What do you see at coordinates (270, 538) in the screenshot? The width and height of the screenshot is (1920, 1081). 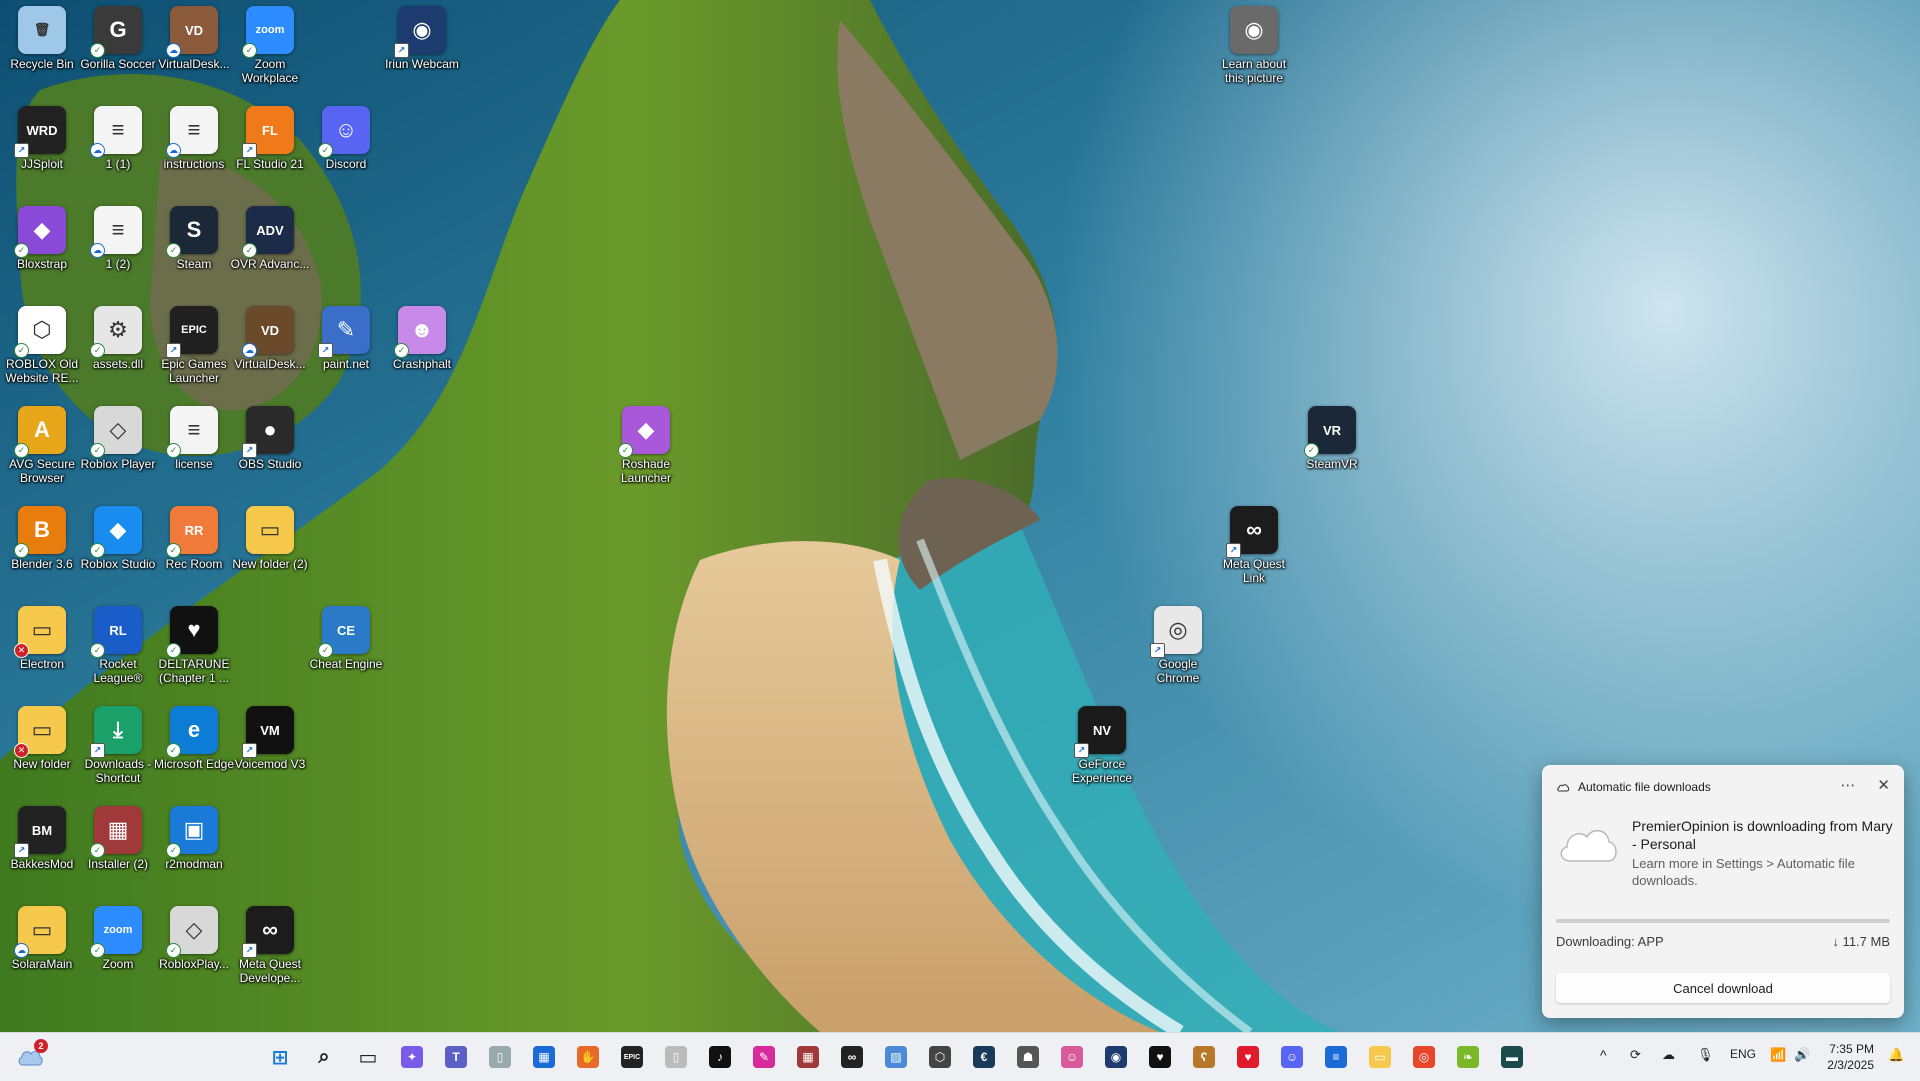 I see `desktop-icon: ▭ New folder (2)` at bounding box center [270, 538].